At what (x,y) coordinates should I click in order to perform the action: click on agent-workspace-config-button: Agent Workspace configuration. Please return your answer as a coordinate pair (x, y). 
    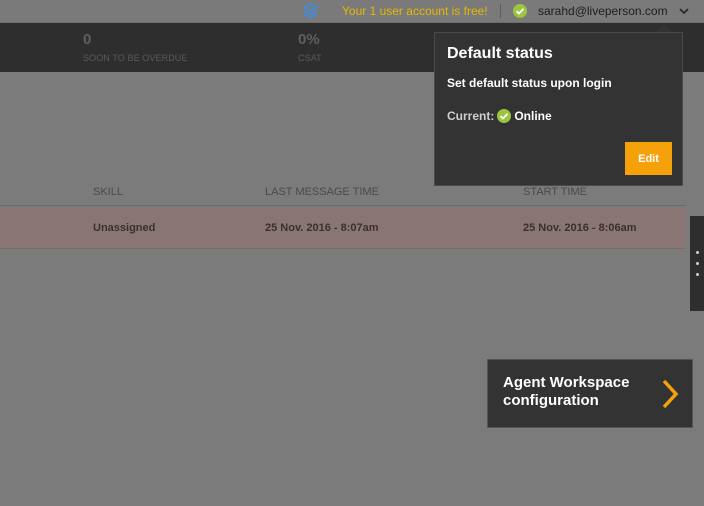
    Looking at the image, I should click on (590, 393).